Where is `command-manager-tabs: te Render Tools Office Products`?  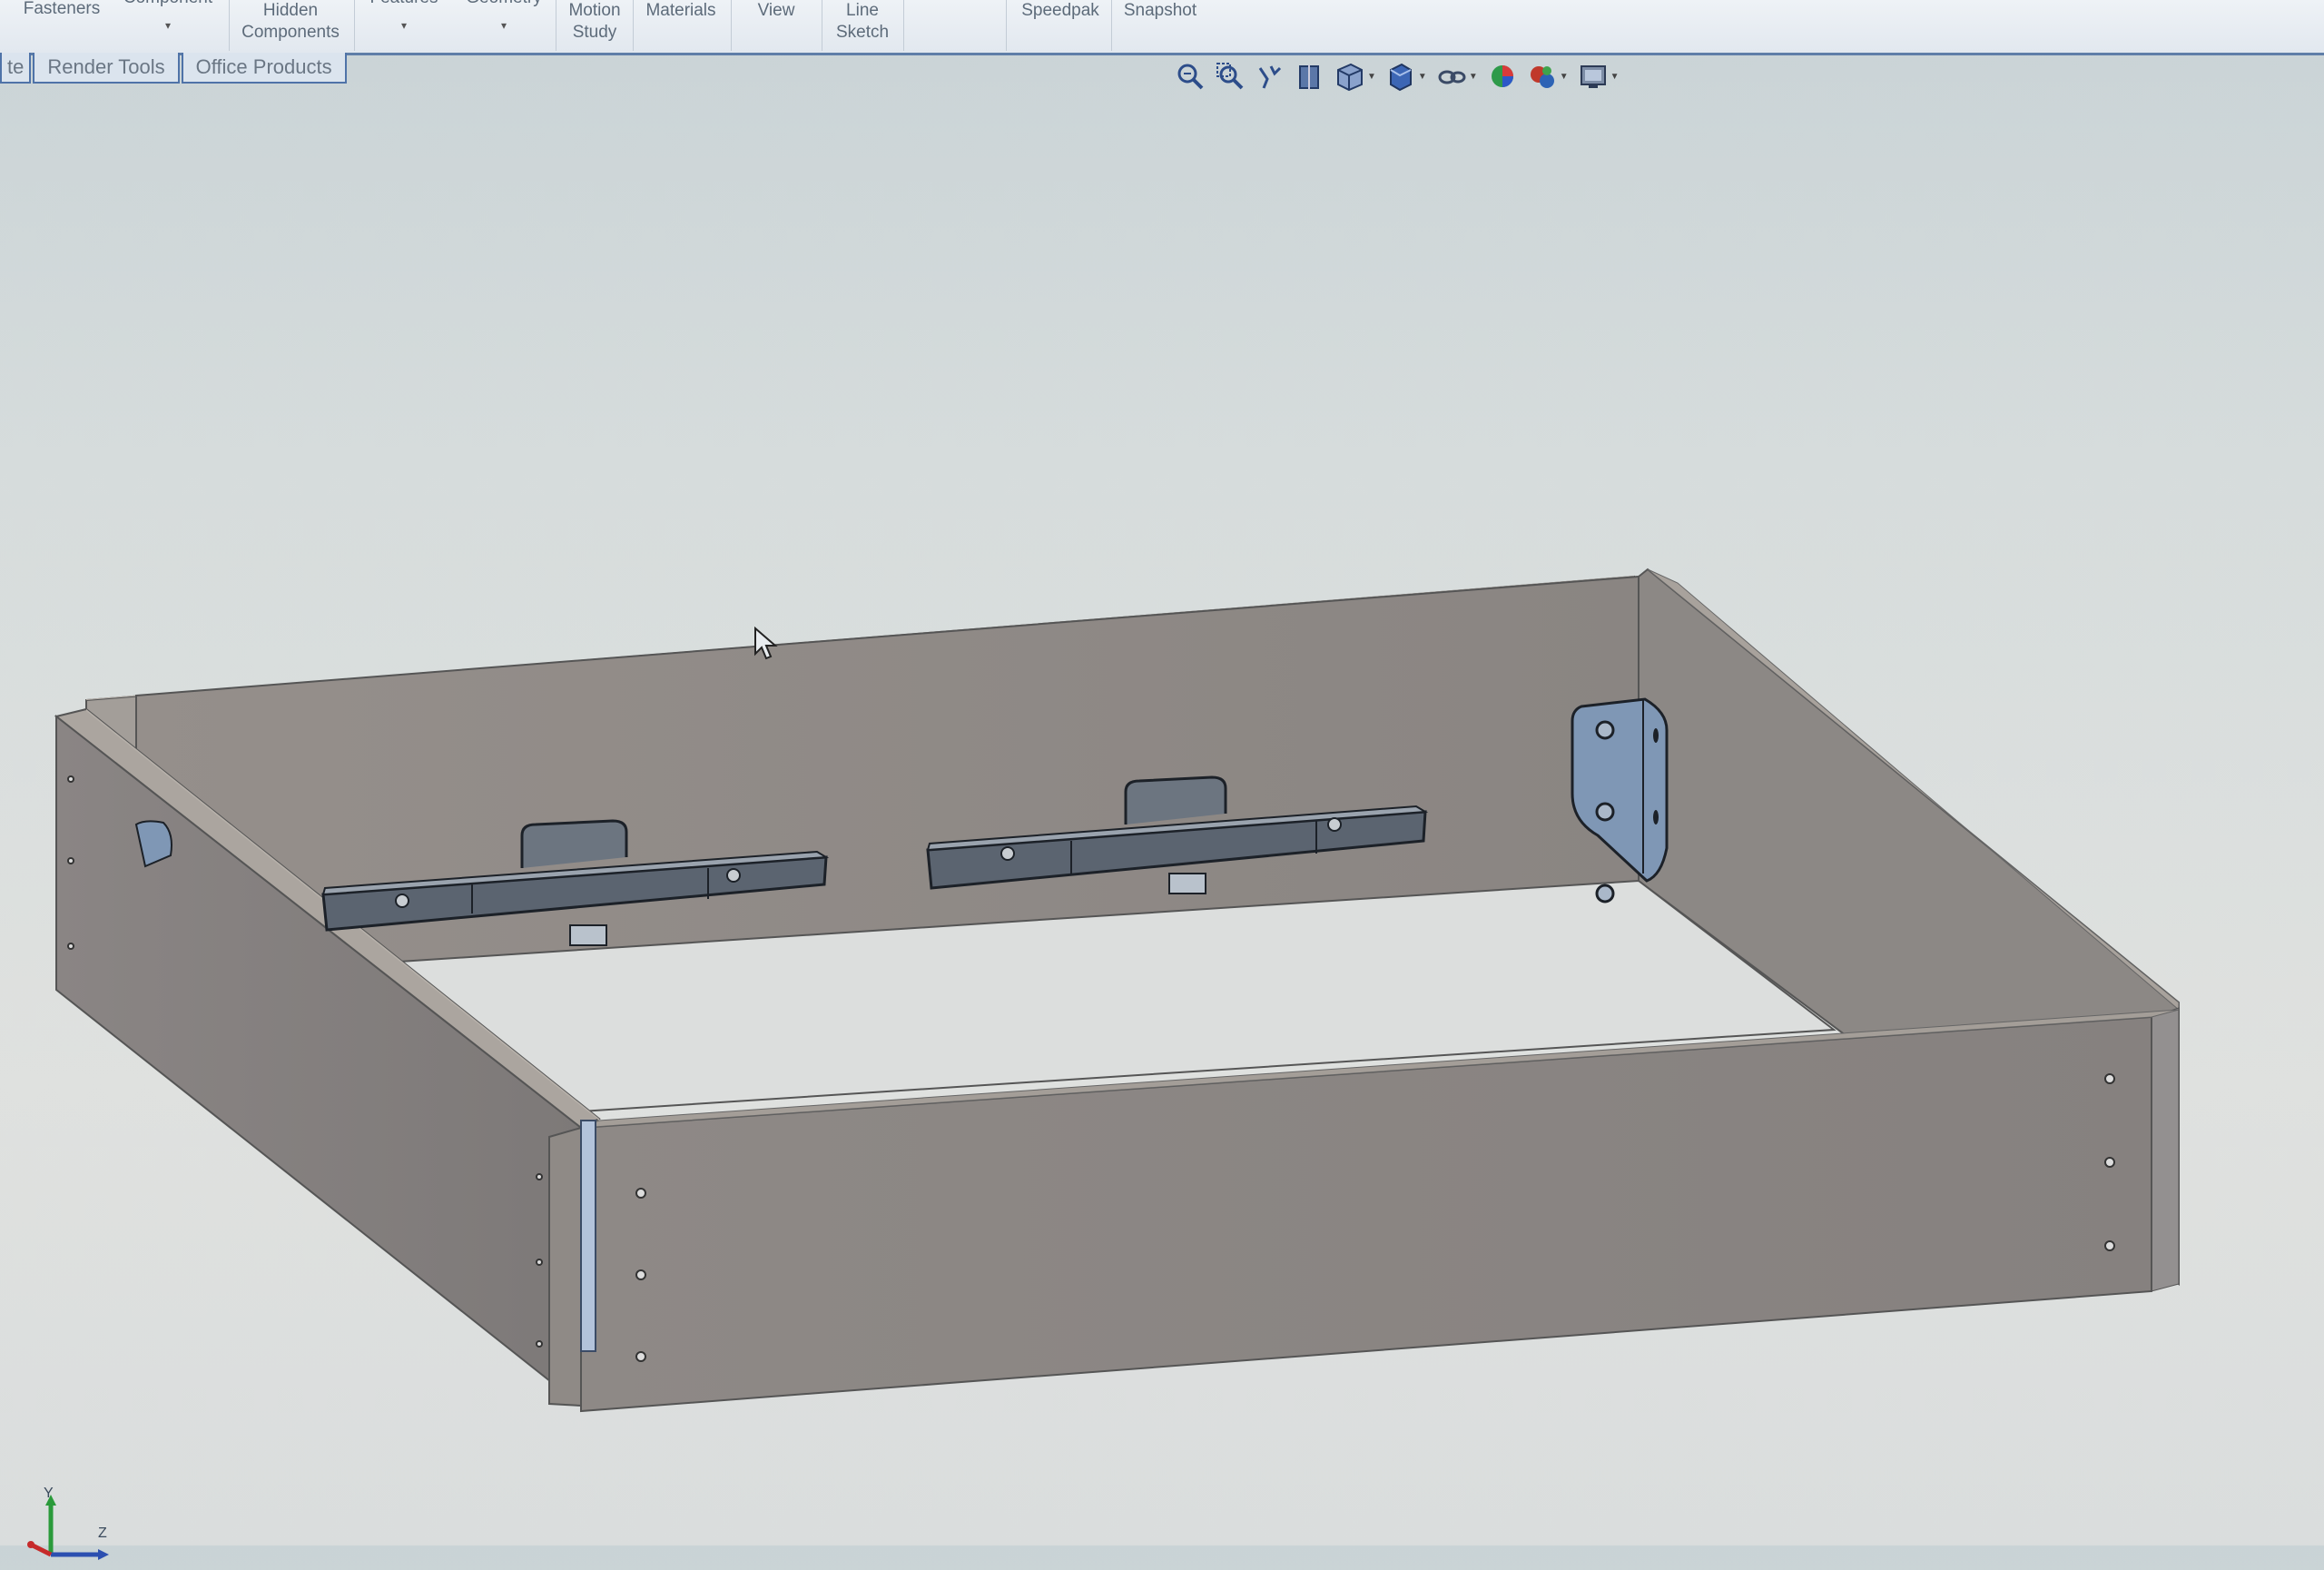
command-manager-tabs: te Render Tools Office Products is located at coordinates (174, 69).